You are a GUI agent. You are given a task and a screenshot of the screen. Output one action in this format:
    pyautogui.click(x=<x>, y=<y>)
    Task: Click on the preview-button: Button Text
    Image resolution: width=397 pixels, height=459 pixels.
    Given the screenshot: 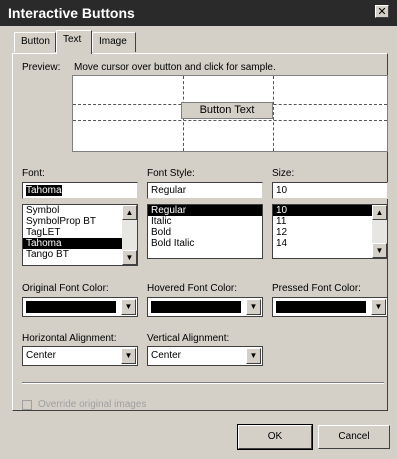 What is the action you would take?
    pyautogui.click(x=227, y=110)
    